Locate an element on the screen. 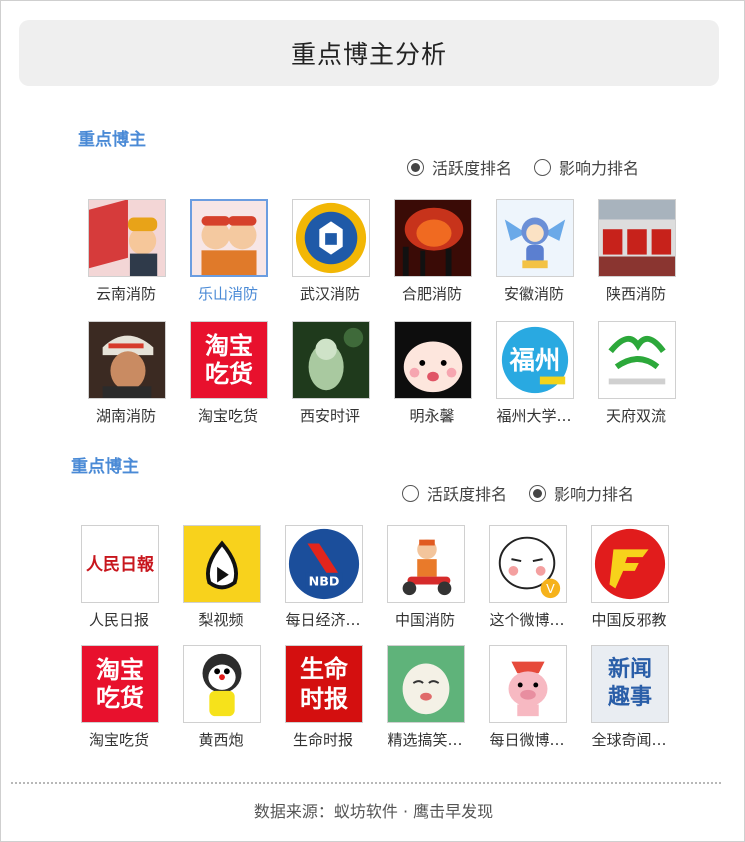 The image size is (745, 842). doraemon-icon is located at coordinates (222, 684).